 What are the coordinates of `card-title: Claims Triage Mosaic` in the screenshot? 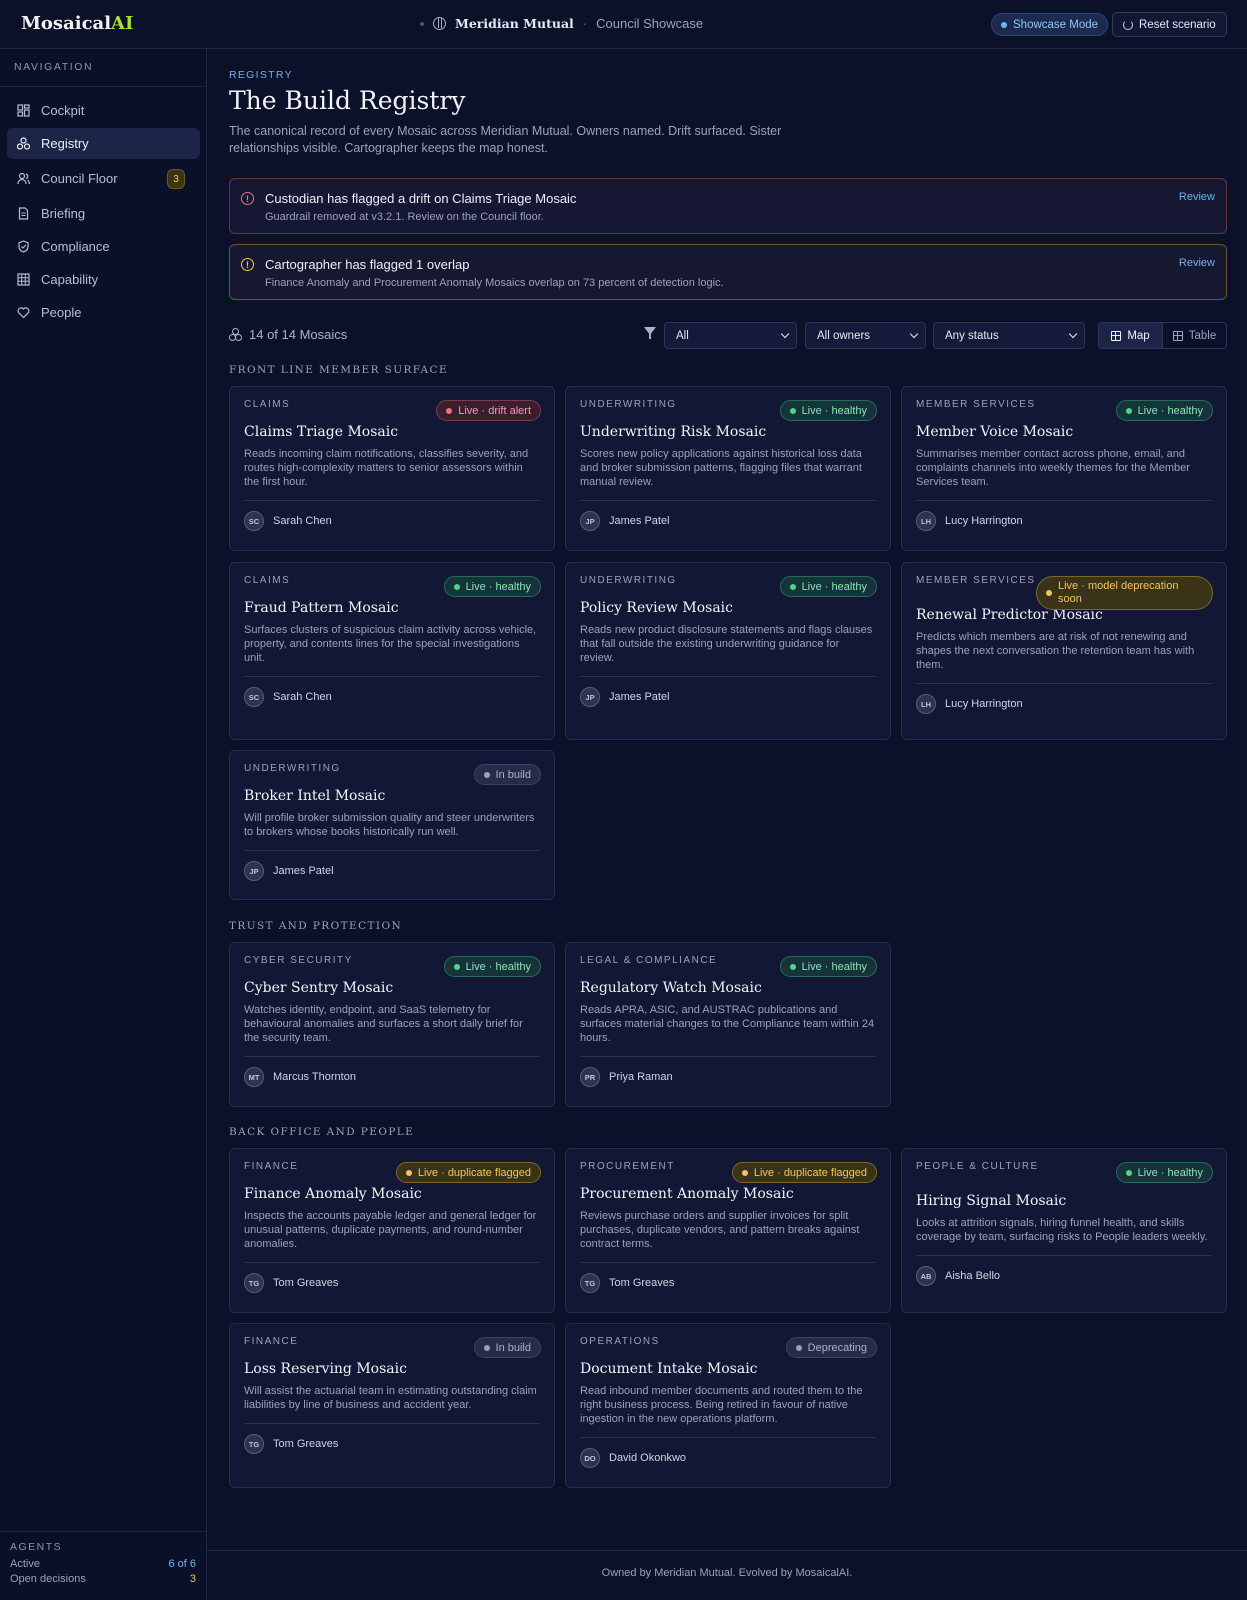 It's located at (321, 432).